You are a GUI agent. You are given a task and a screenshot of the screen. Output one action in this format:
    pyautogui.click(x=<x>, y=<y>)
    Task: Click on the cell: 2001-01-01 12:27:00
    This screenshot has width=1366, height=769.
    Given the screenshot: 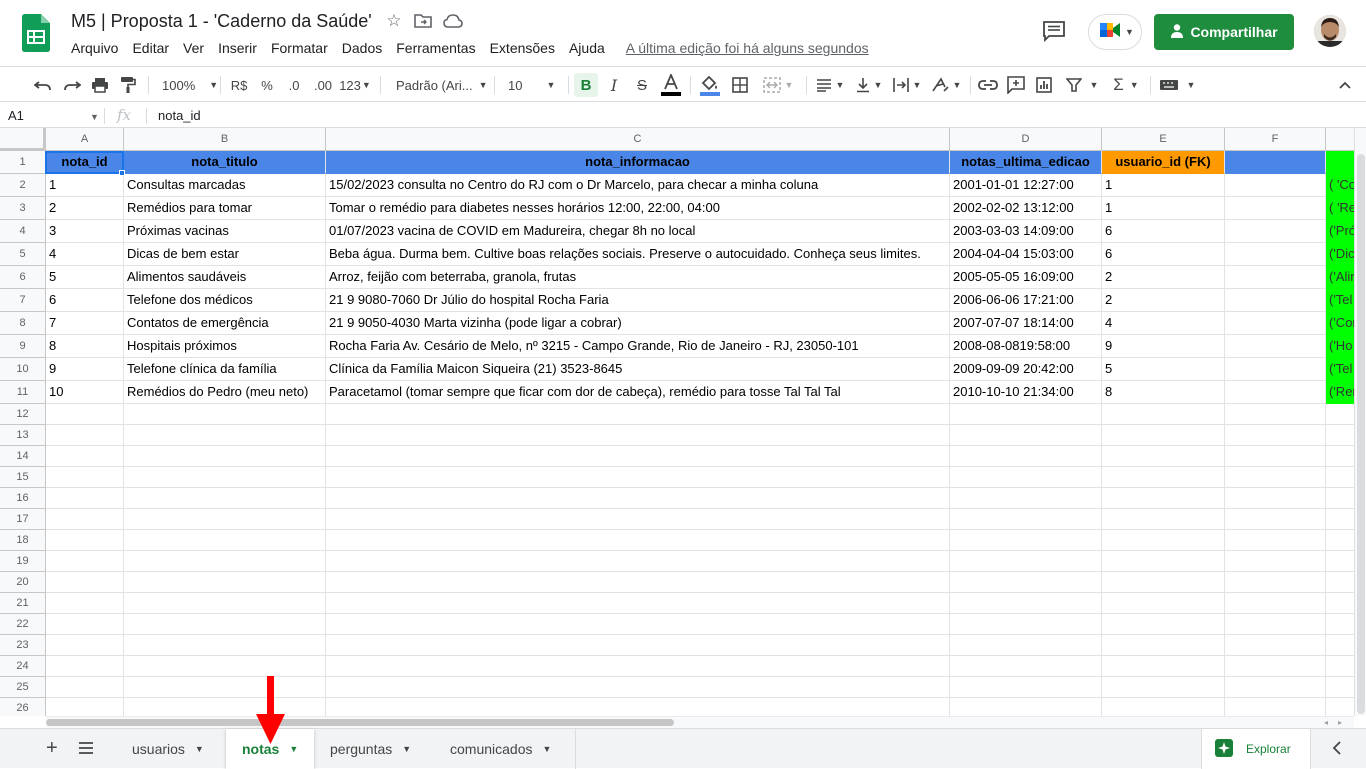 What is the action you would take?
    pyautogui.click(x=1026, y=185)
    